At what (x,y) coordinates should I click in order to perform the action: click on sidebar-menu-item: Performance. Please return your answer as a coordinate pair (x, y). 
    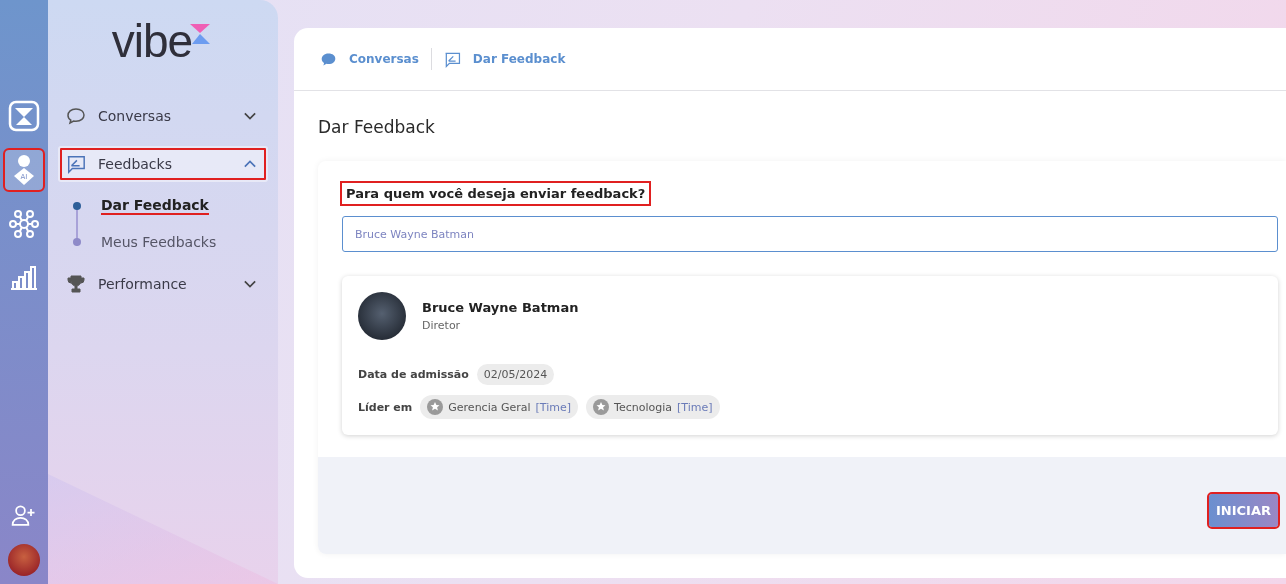
    Looking at the image, I should click on (163, 284).